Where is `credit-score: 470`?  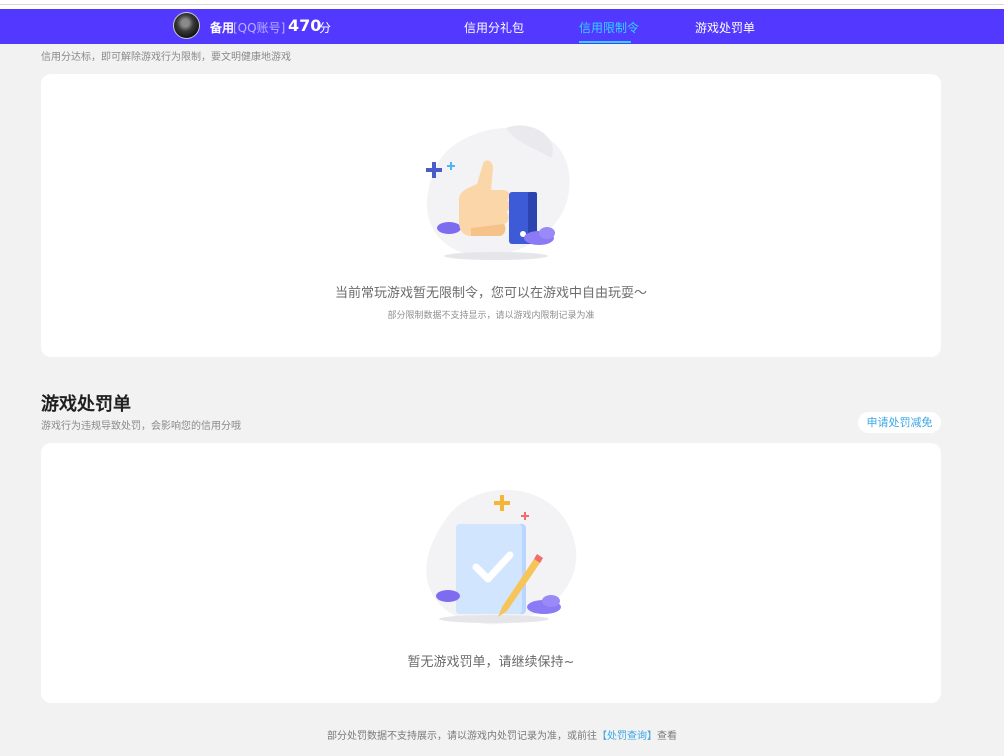 credit-score: 470 is located at coordinates (305, 25).